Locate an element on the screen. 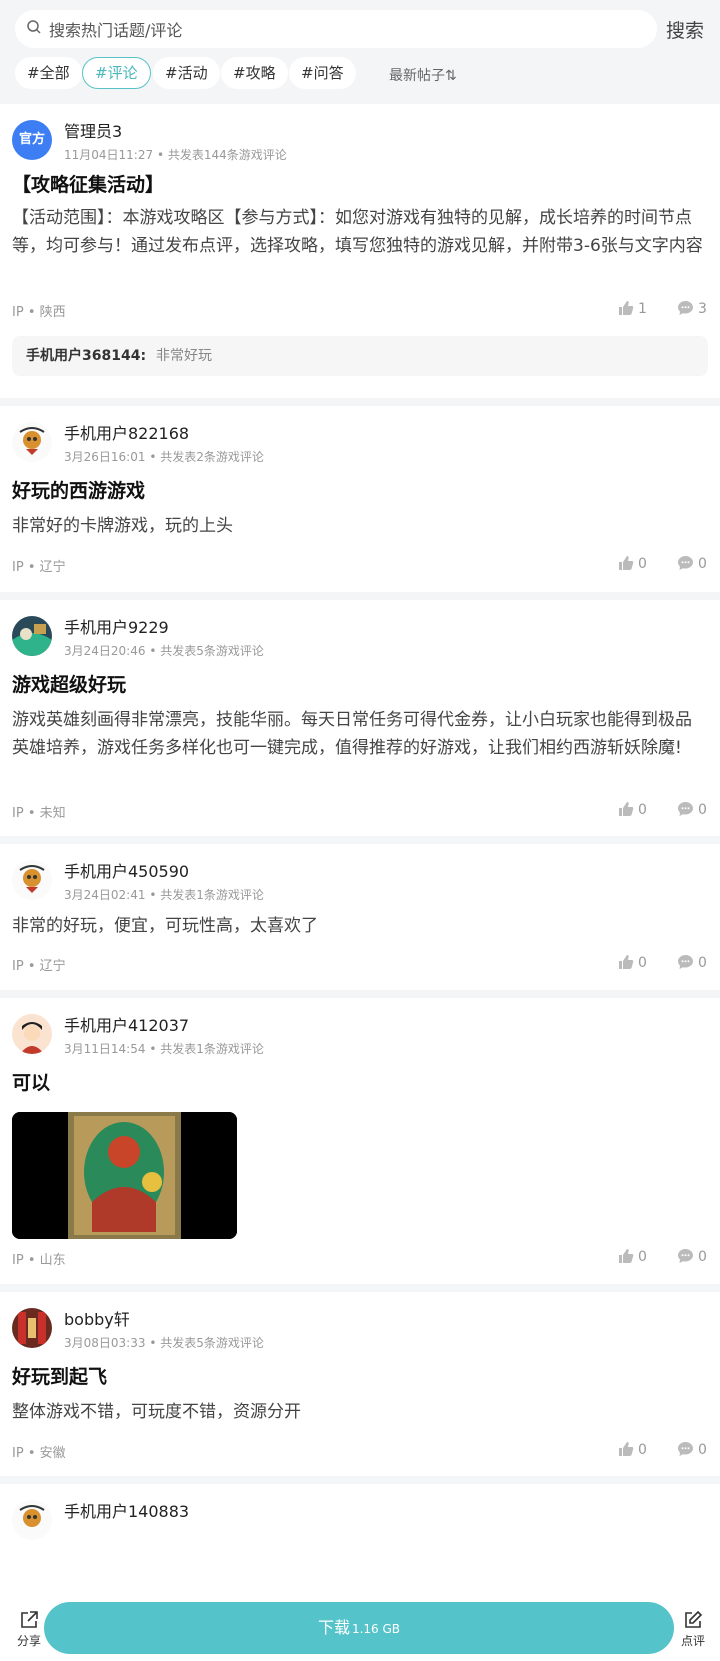  post-username: 手机用户822168 is located at coordinates (126, 432).